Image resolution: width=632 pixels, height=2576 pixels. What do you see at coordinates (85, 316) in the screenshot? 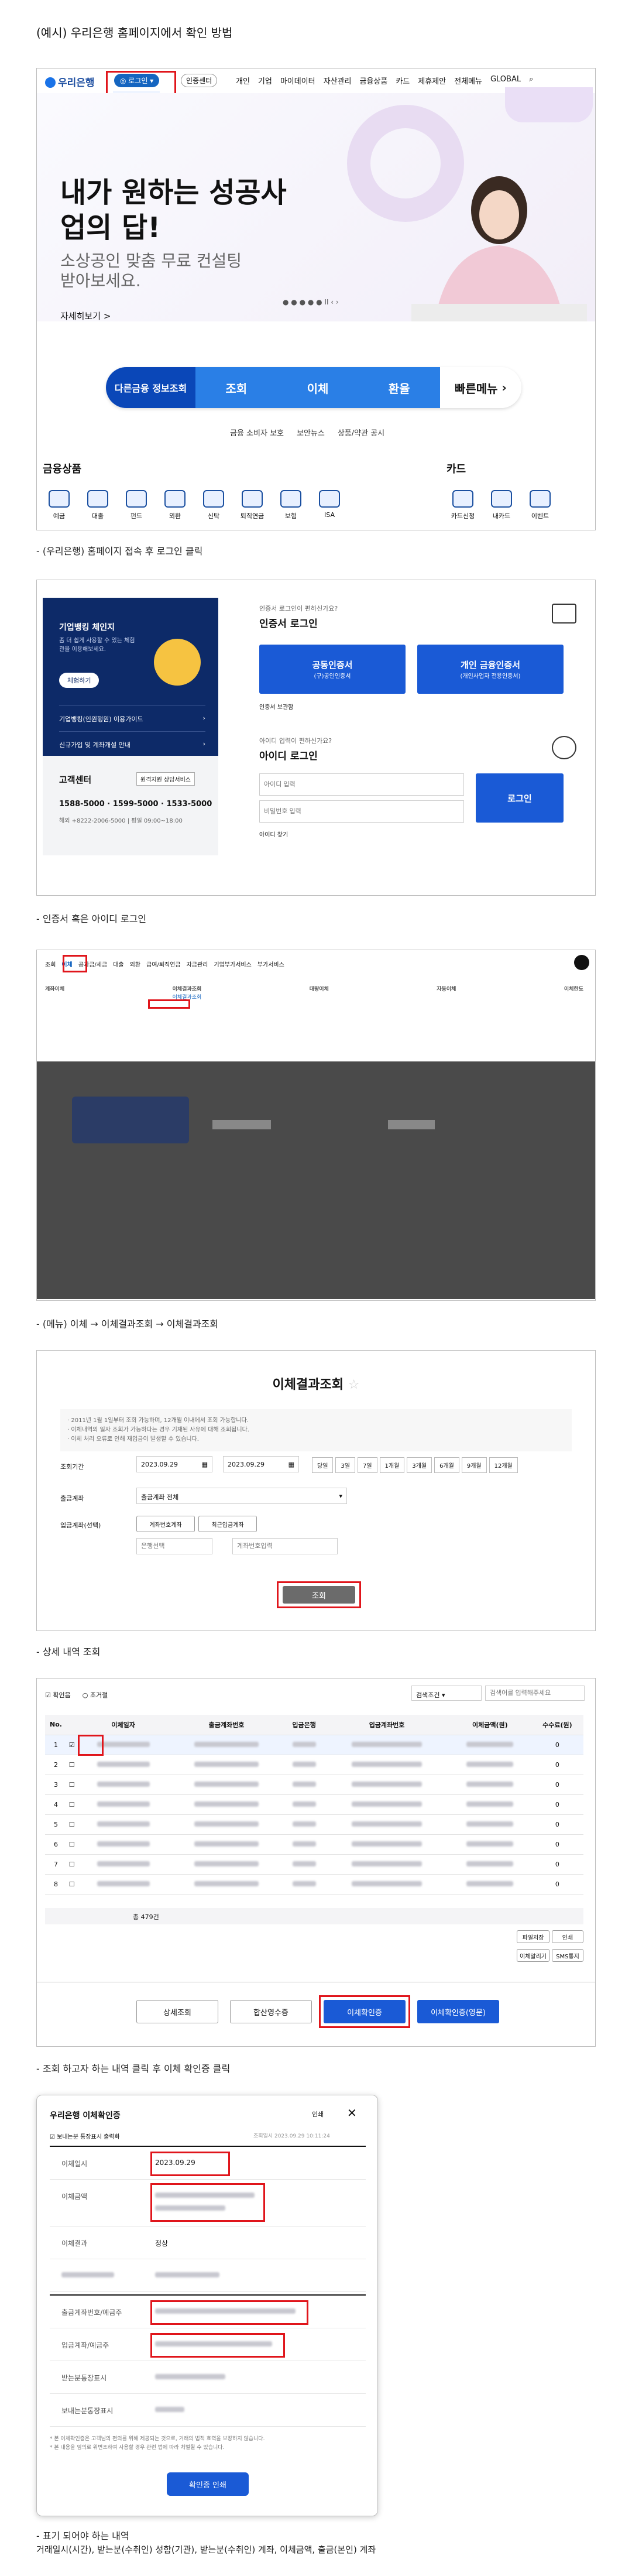
I see `hero-more-link: 자세히보기 >` at bounding box center [85, 316].